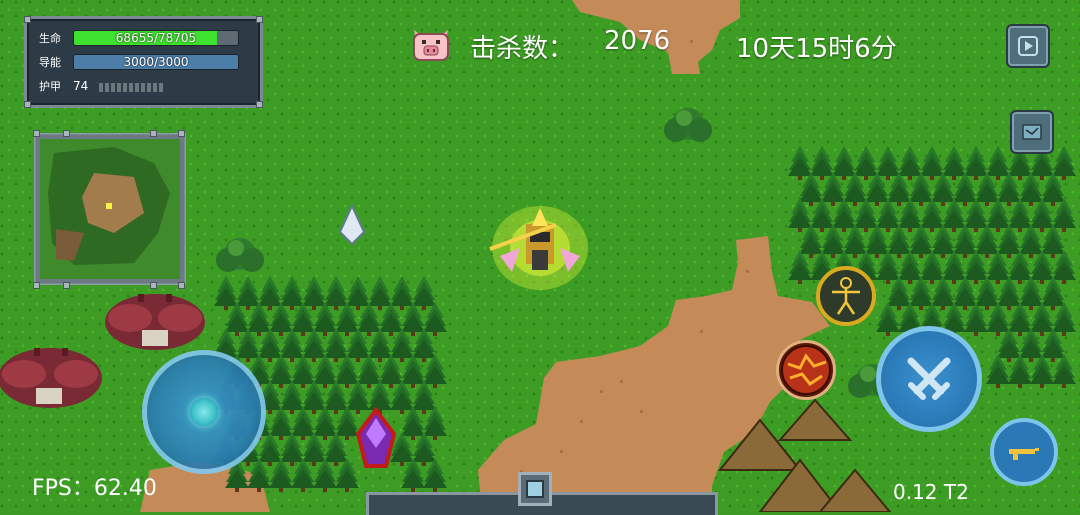 This screenshot has height=515, width=1080. I want to click on map-button, so click(1032, 132).